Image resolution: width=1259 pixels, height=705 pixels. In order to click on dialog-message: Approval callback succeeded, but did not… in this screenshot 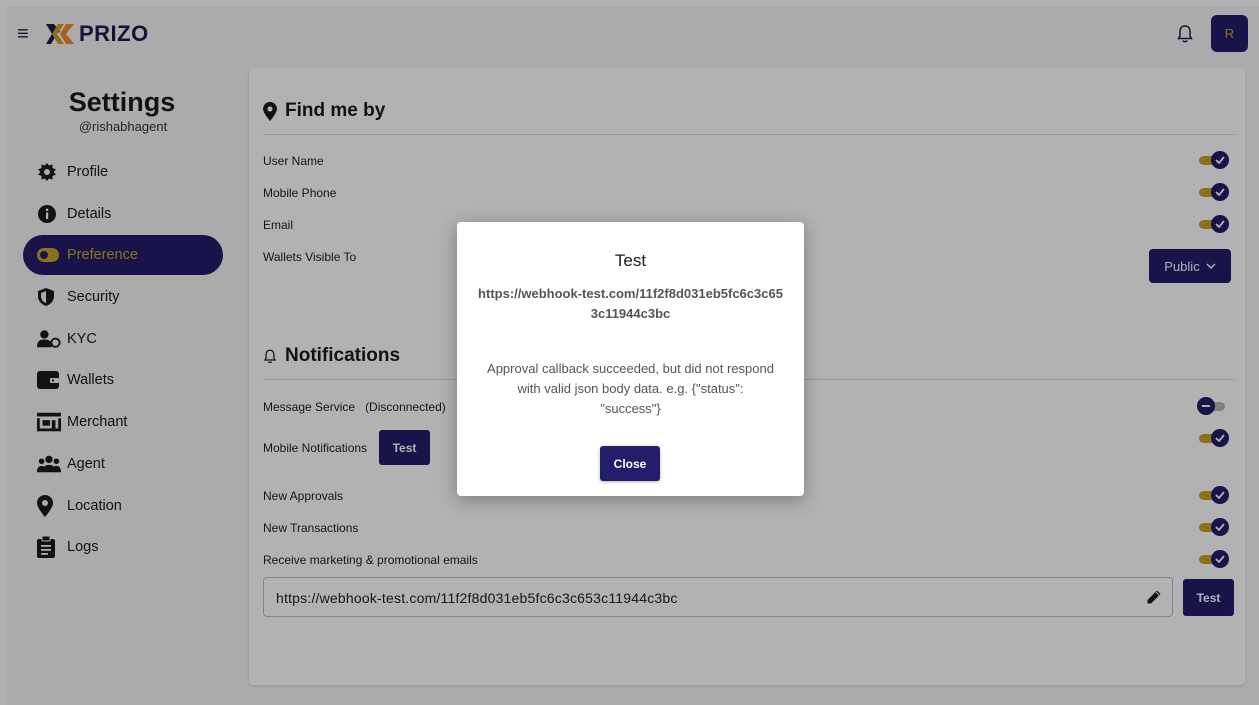, I will do `click(630, 388)`.